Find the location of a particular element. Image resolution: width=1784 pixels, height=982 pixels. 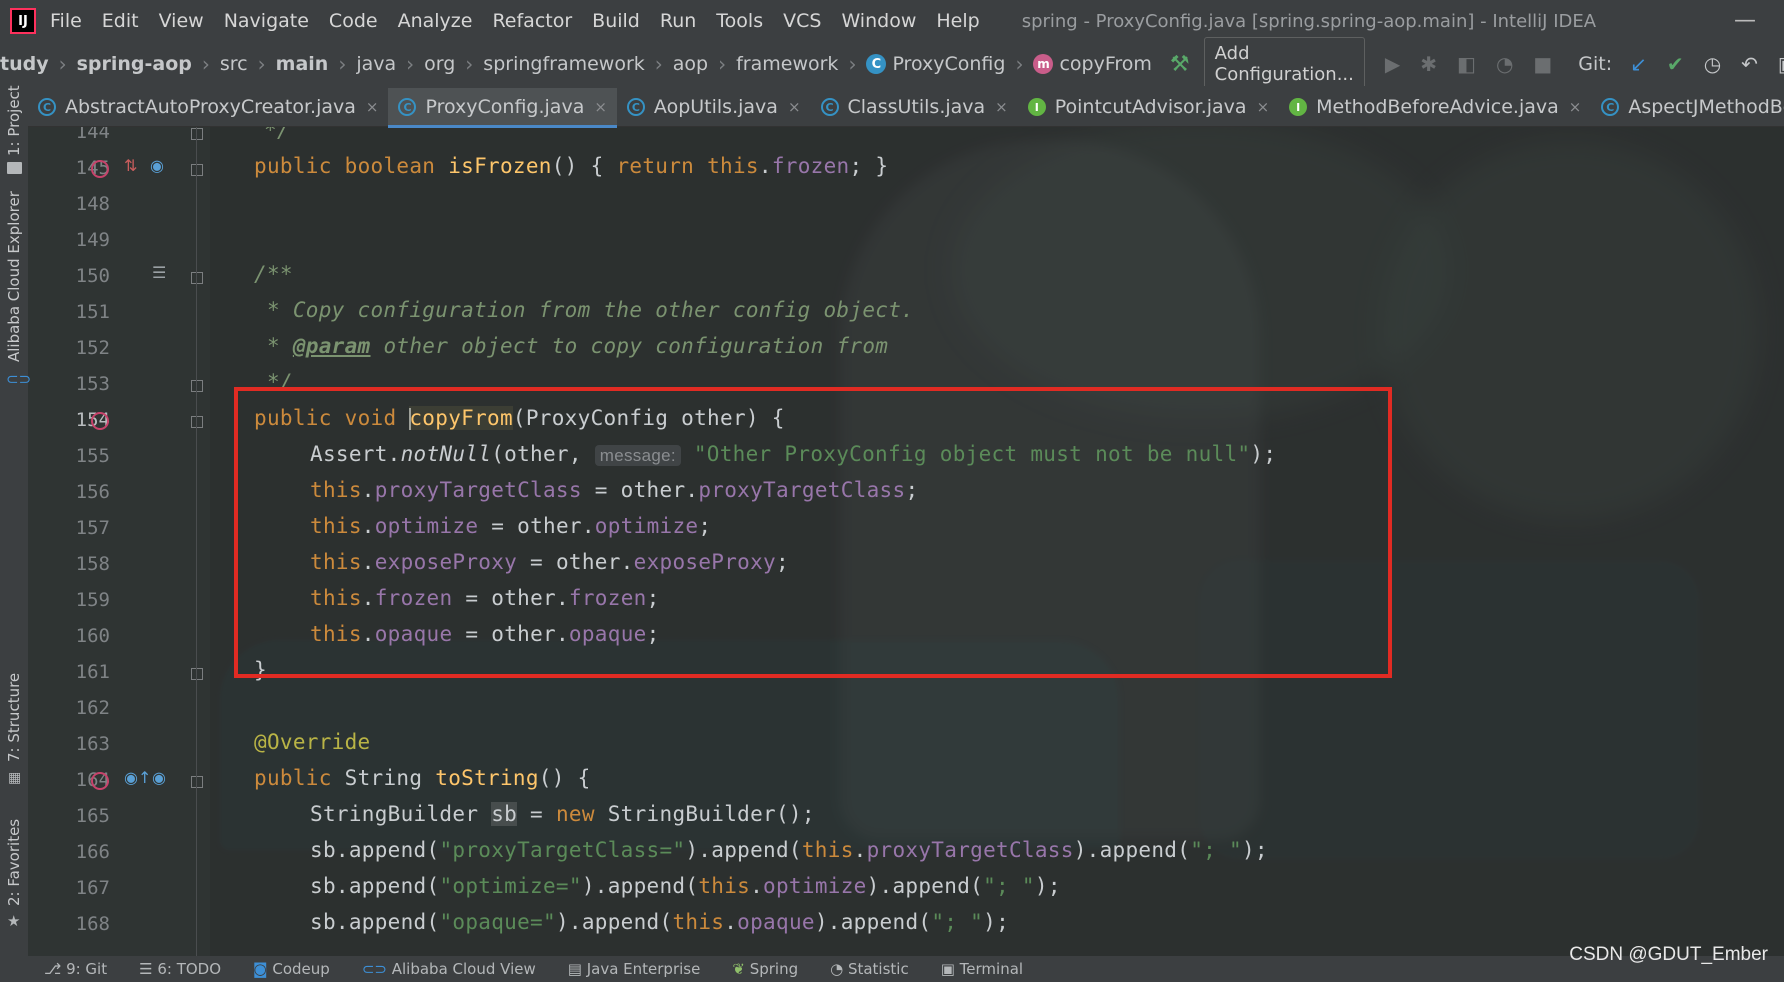

git-rollback-icon: ↶ is located at coordinates (1749, 64).